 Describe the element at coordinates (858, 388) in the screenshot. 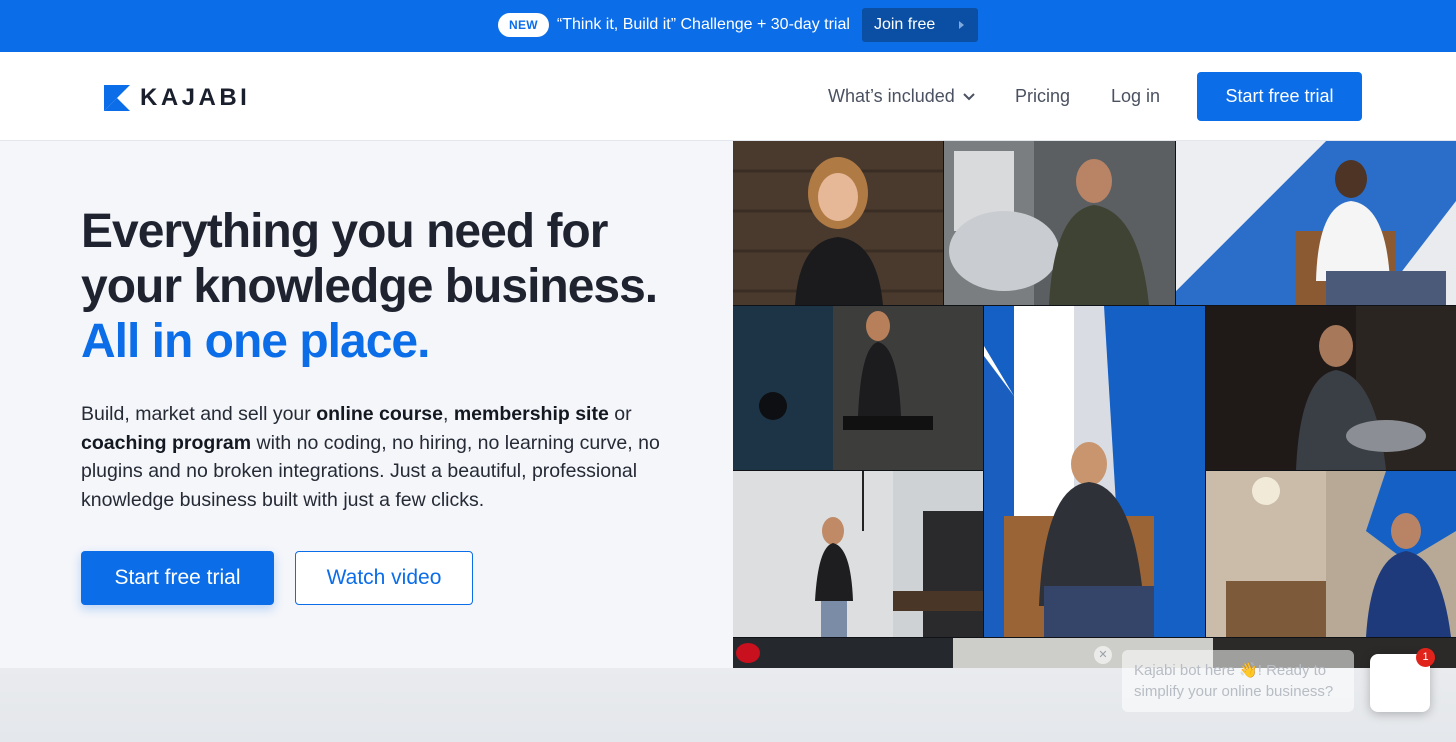

I see `photo-woman-gym` at that location.